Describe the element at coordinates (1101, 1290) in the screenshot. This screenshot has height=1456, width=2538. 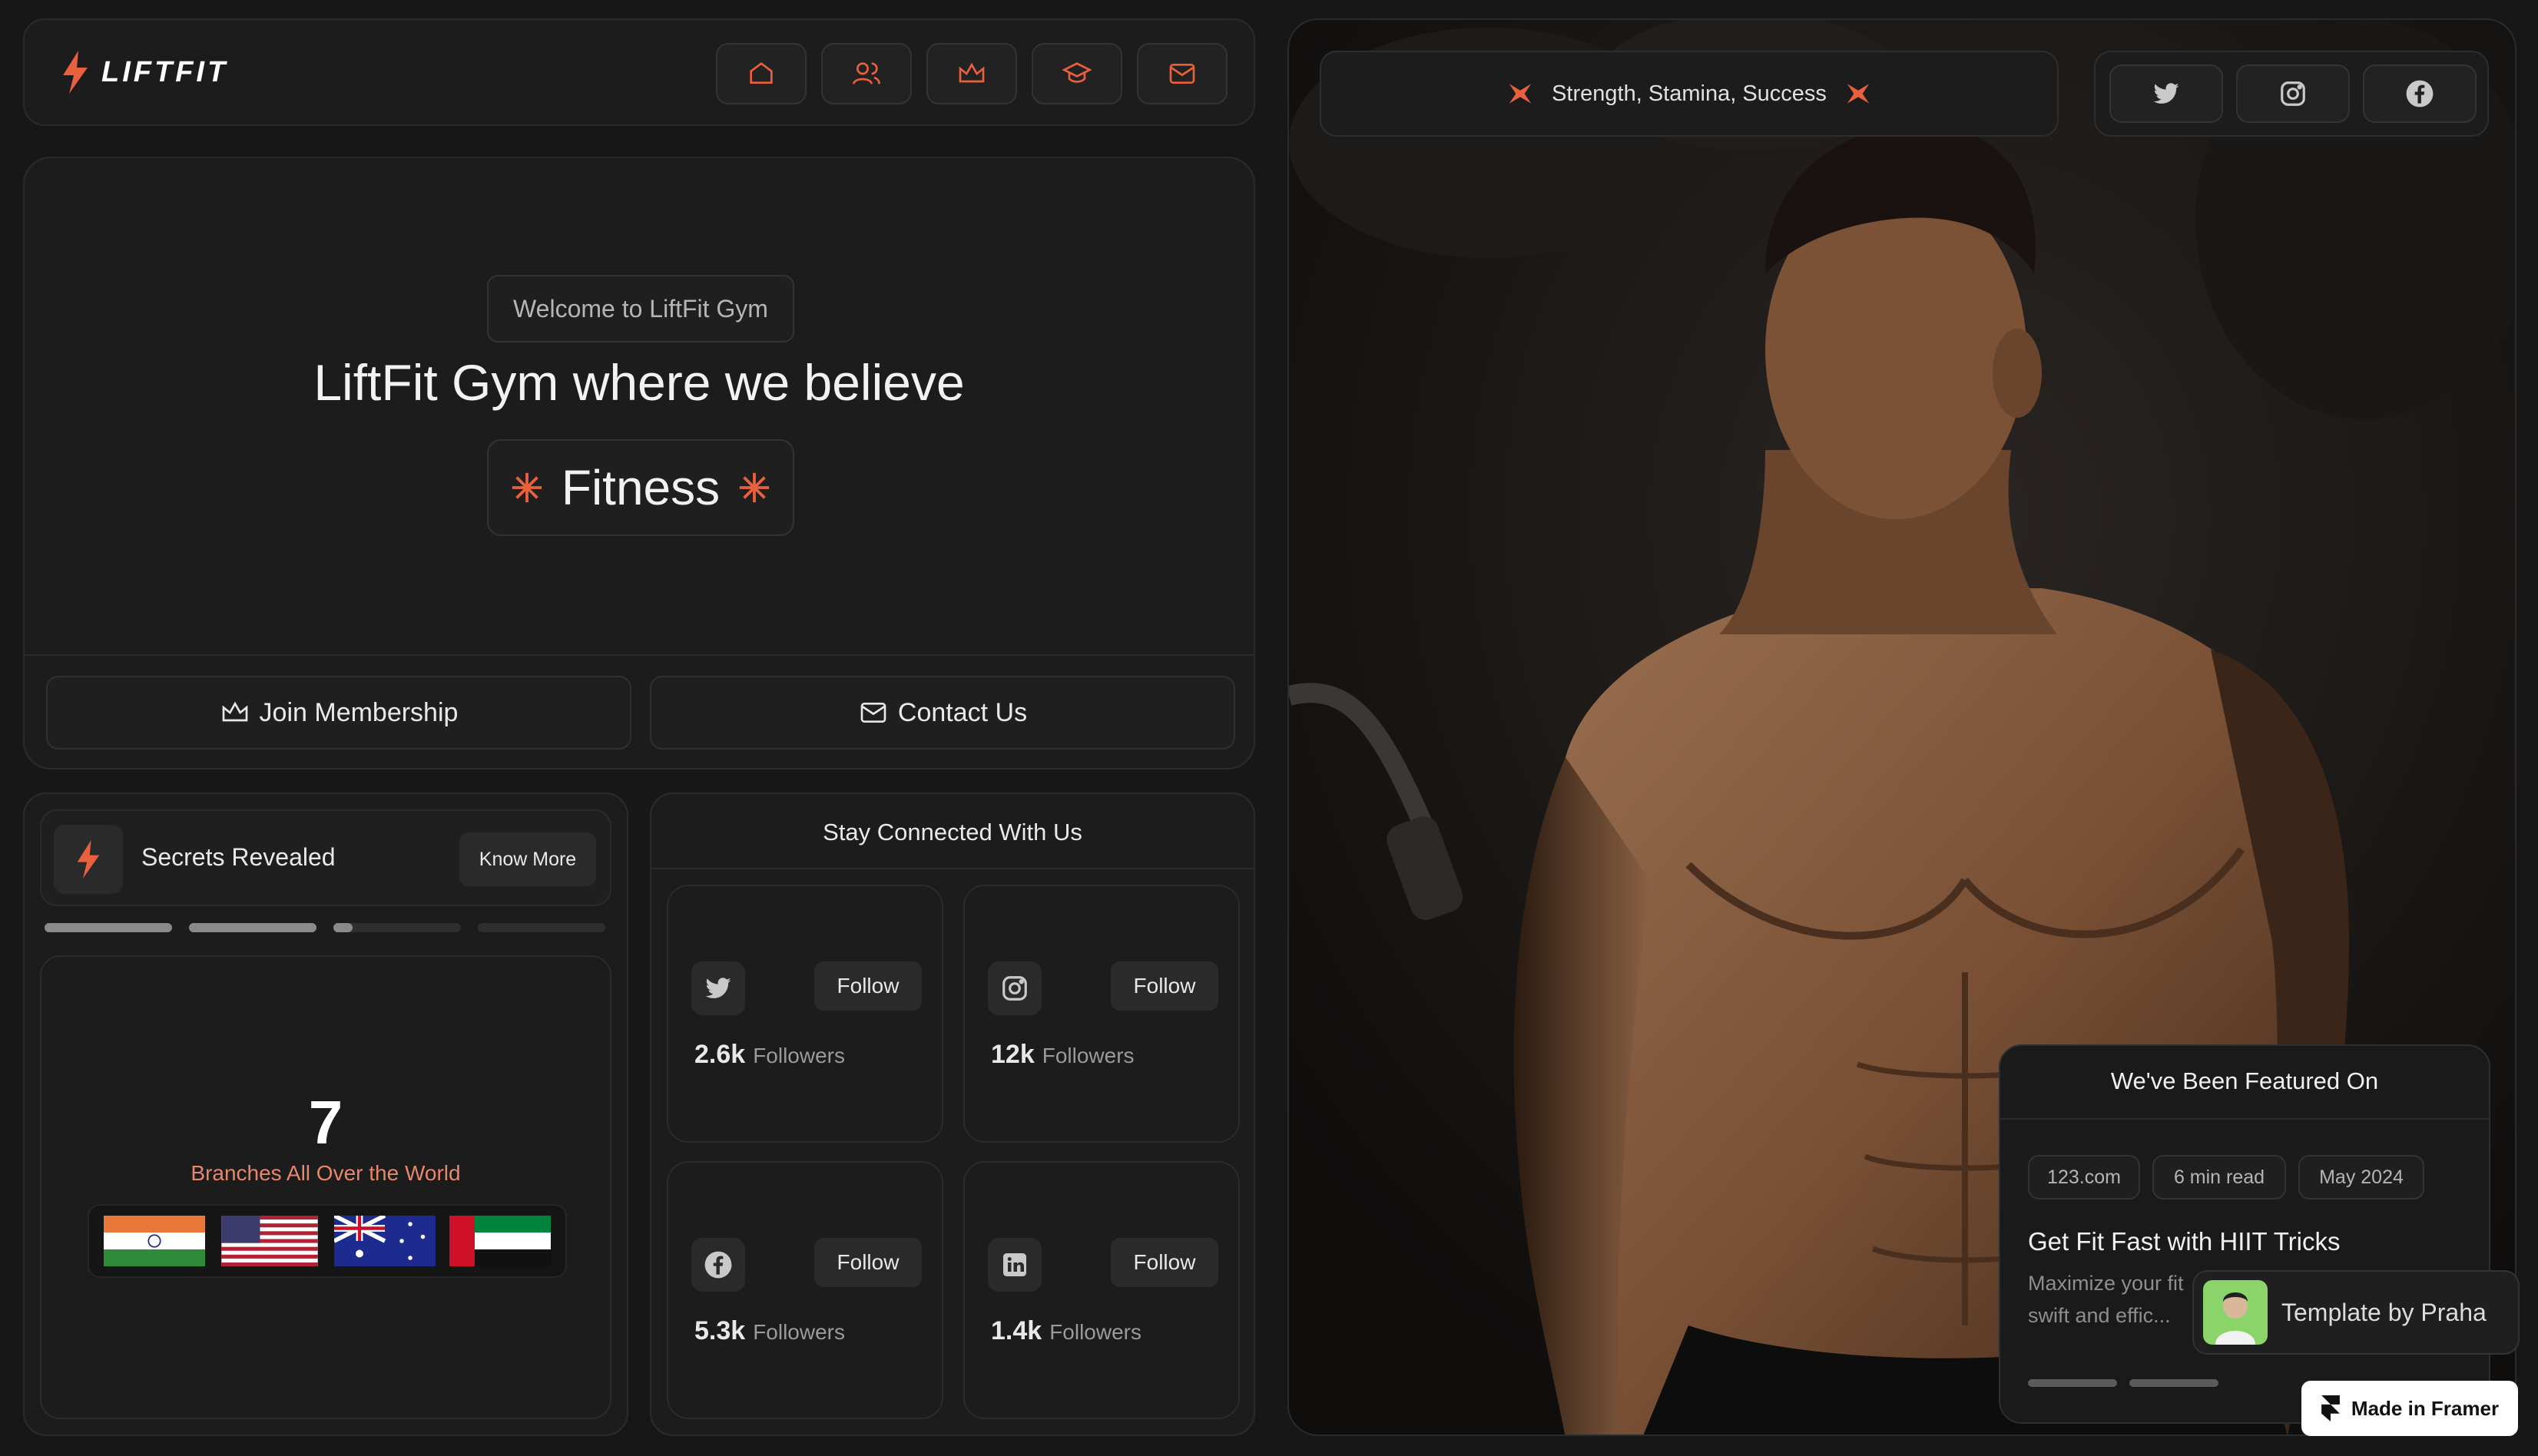
I see `linkedin-card: Follow 1.4k Followers` at that location.